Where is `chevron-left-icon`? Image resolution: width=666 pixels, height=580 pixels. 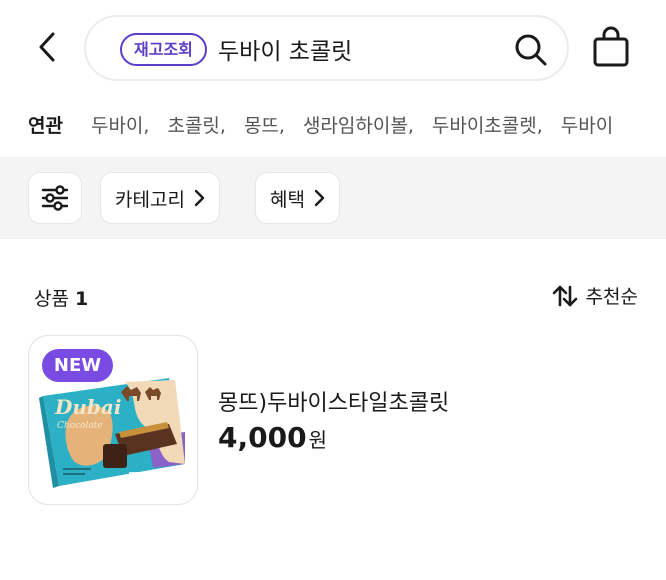 chevron-left-icon is located at coordinates (47, 47).